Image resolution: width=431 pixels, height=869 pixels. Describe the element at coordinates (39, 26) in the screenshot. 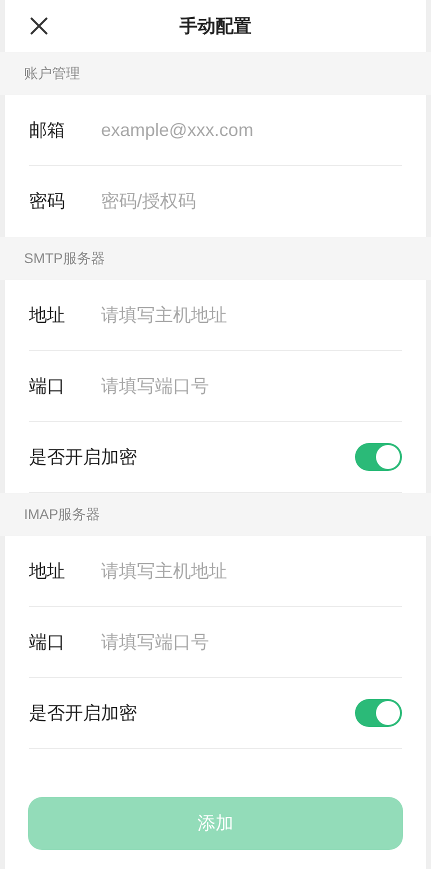

I see `close-icon` at that location.